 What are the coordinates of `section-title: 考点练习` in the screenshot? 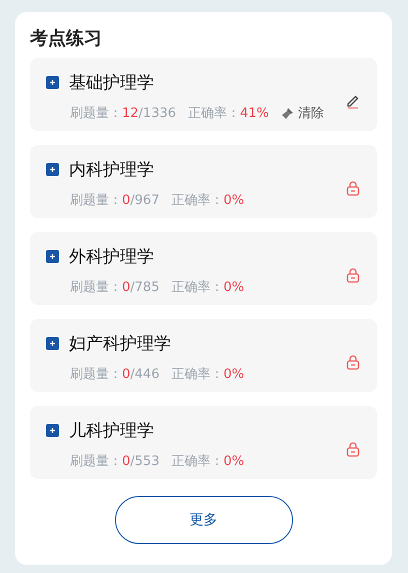 It's located at (66, 38).